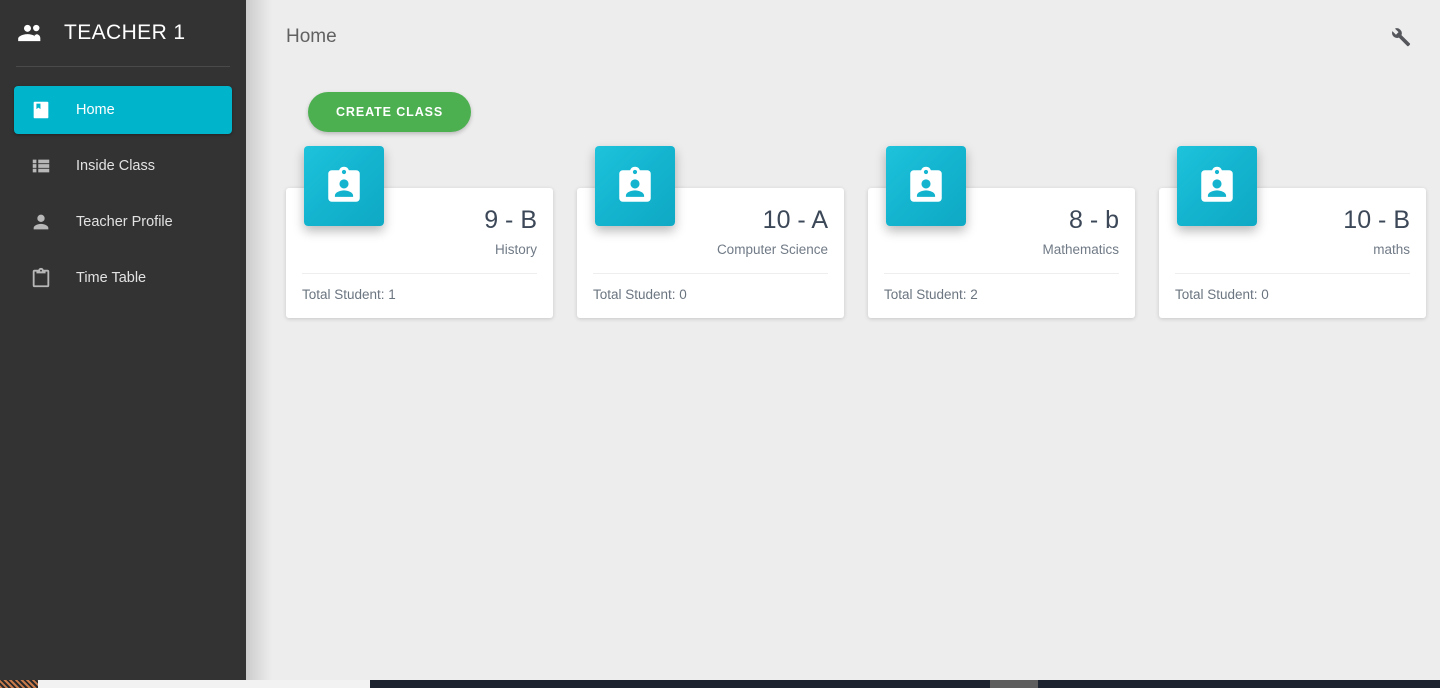 The image size is (1440, 688). What do you see at coordinates (795, 220) in the screenshot?
I see `class-card-name: 10 - A` at bounding box center [795, 220].